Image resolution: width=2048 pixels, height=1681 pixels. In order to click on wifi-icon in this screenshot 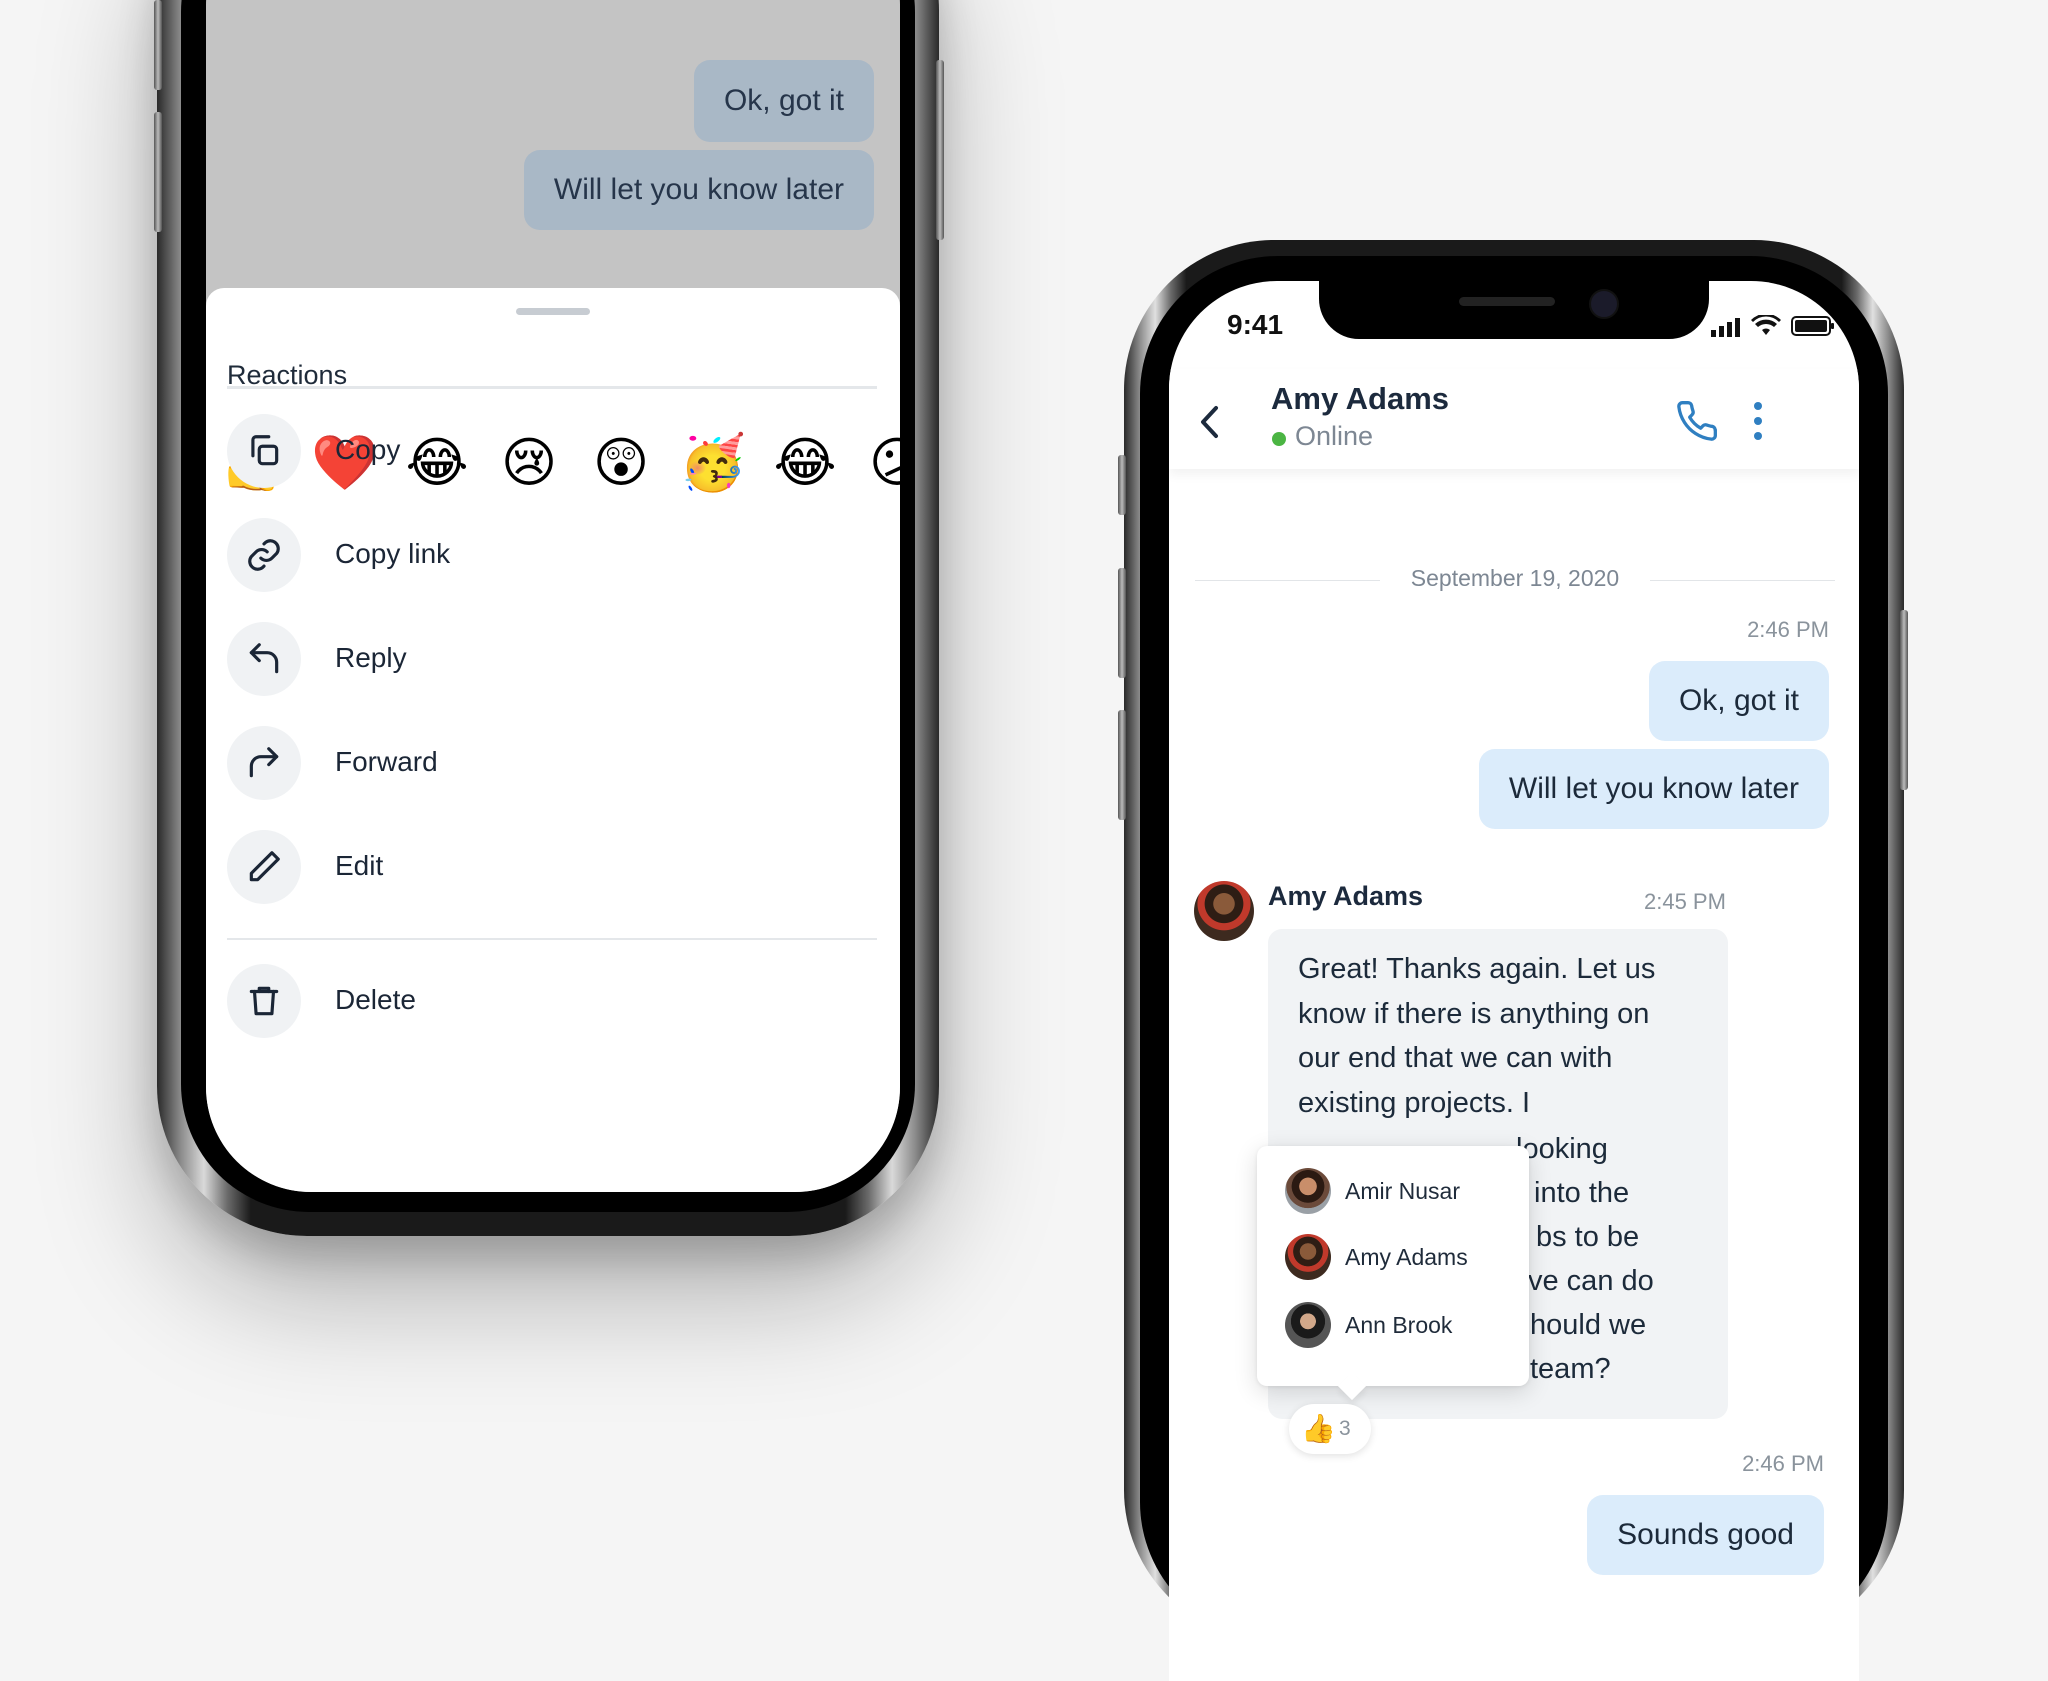, I will do `click(1766, 325)`.